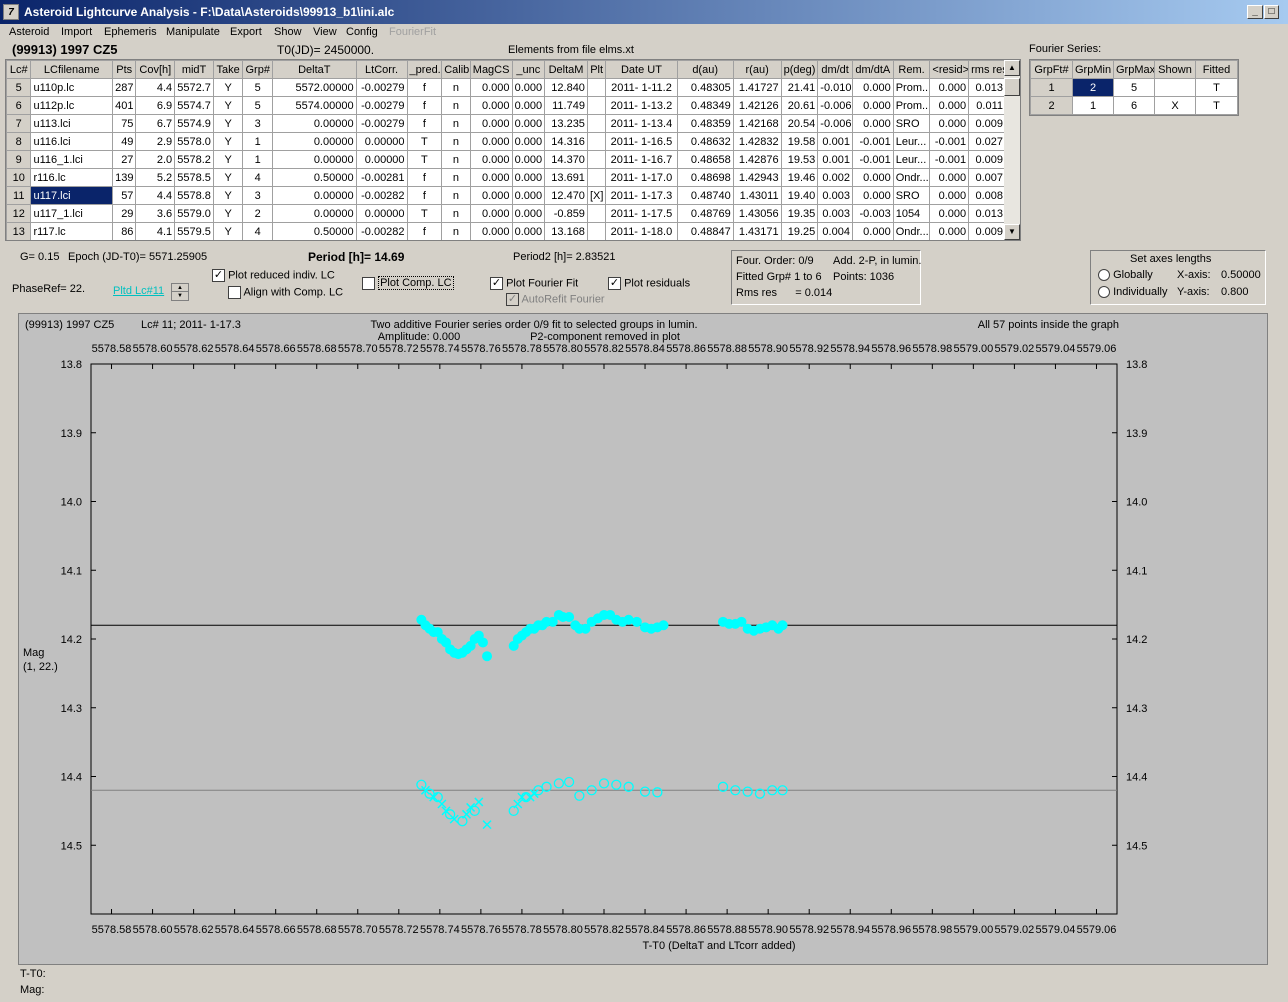 This screenshot has height=1002, width=1288. I want to click on table-cell: 0.00000, so click(314, 159).